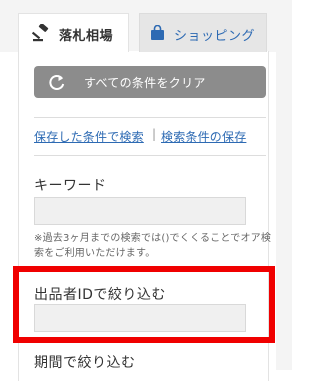  Describe the element at coordinates (284, 185) in the screenshot. I see `right-gutter` at that location.